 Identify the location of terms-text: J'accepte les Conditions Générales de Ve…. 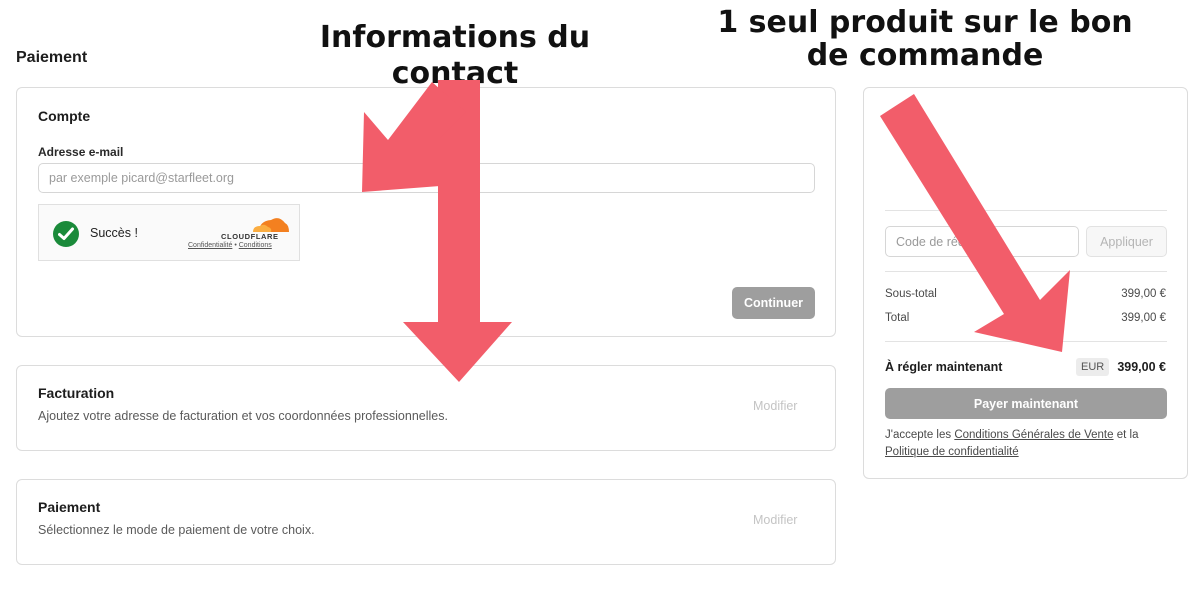
(1030, 444).